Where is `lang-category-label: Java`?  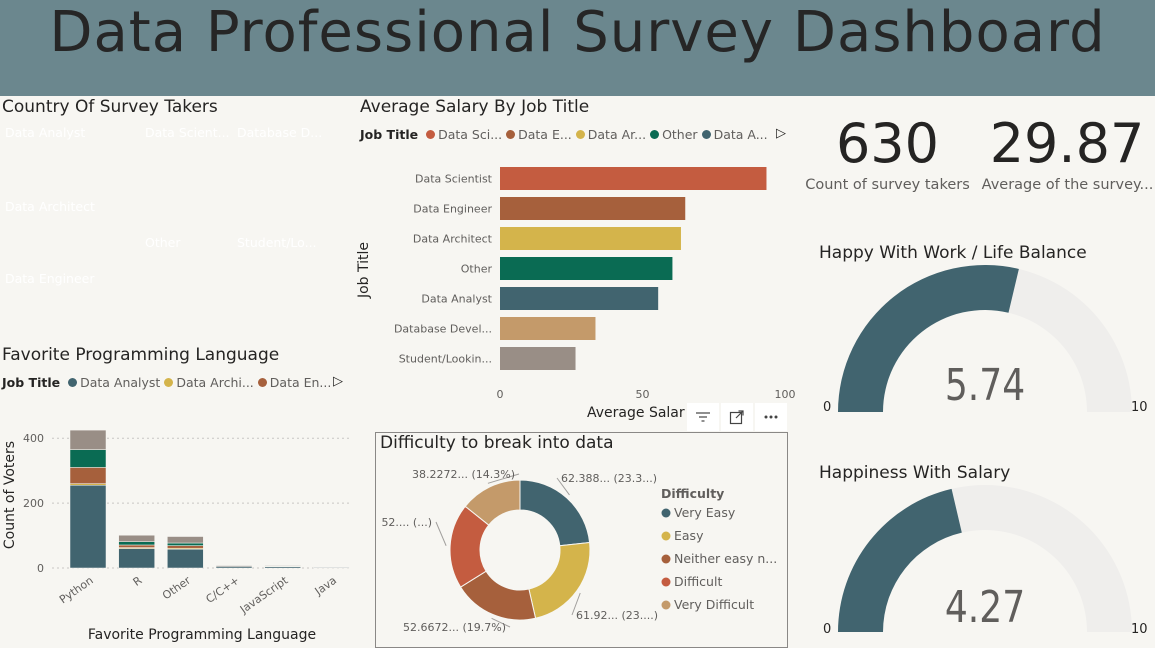
lang-category-label: Java is located at coordinates (325, 586).